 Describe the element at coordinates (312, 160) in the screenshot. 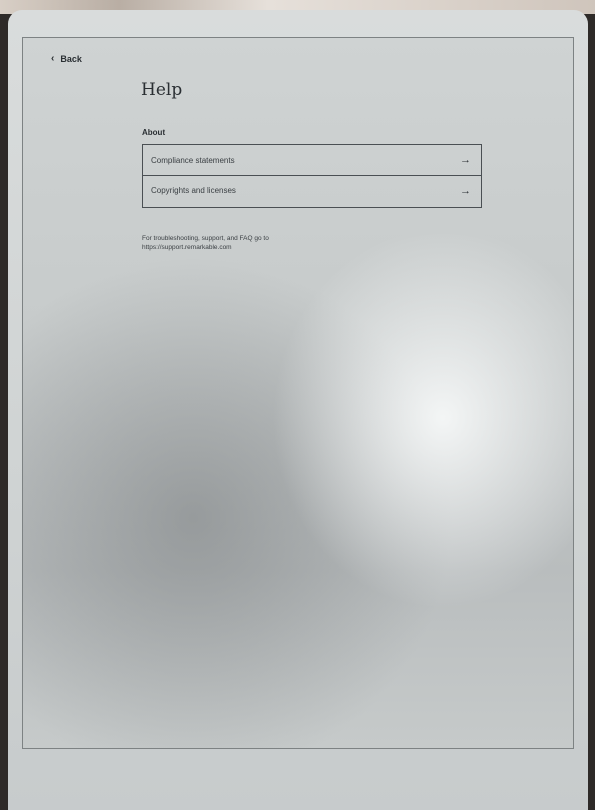

I see `list-item-compliance-statements: Compliance statements →` at that location.